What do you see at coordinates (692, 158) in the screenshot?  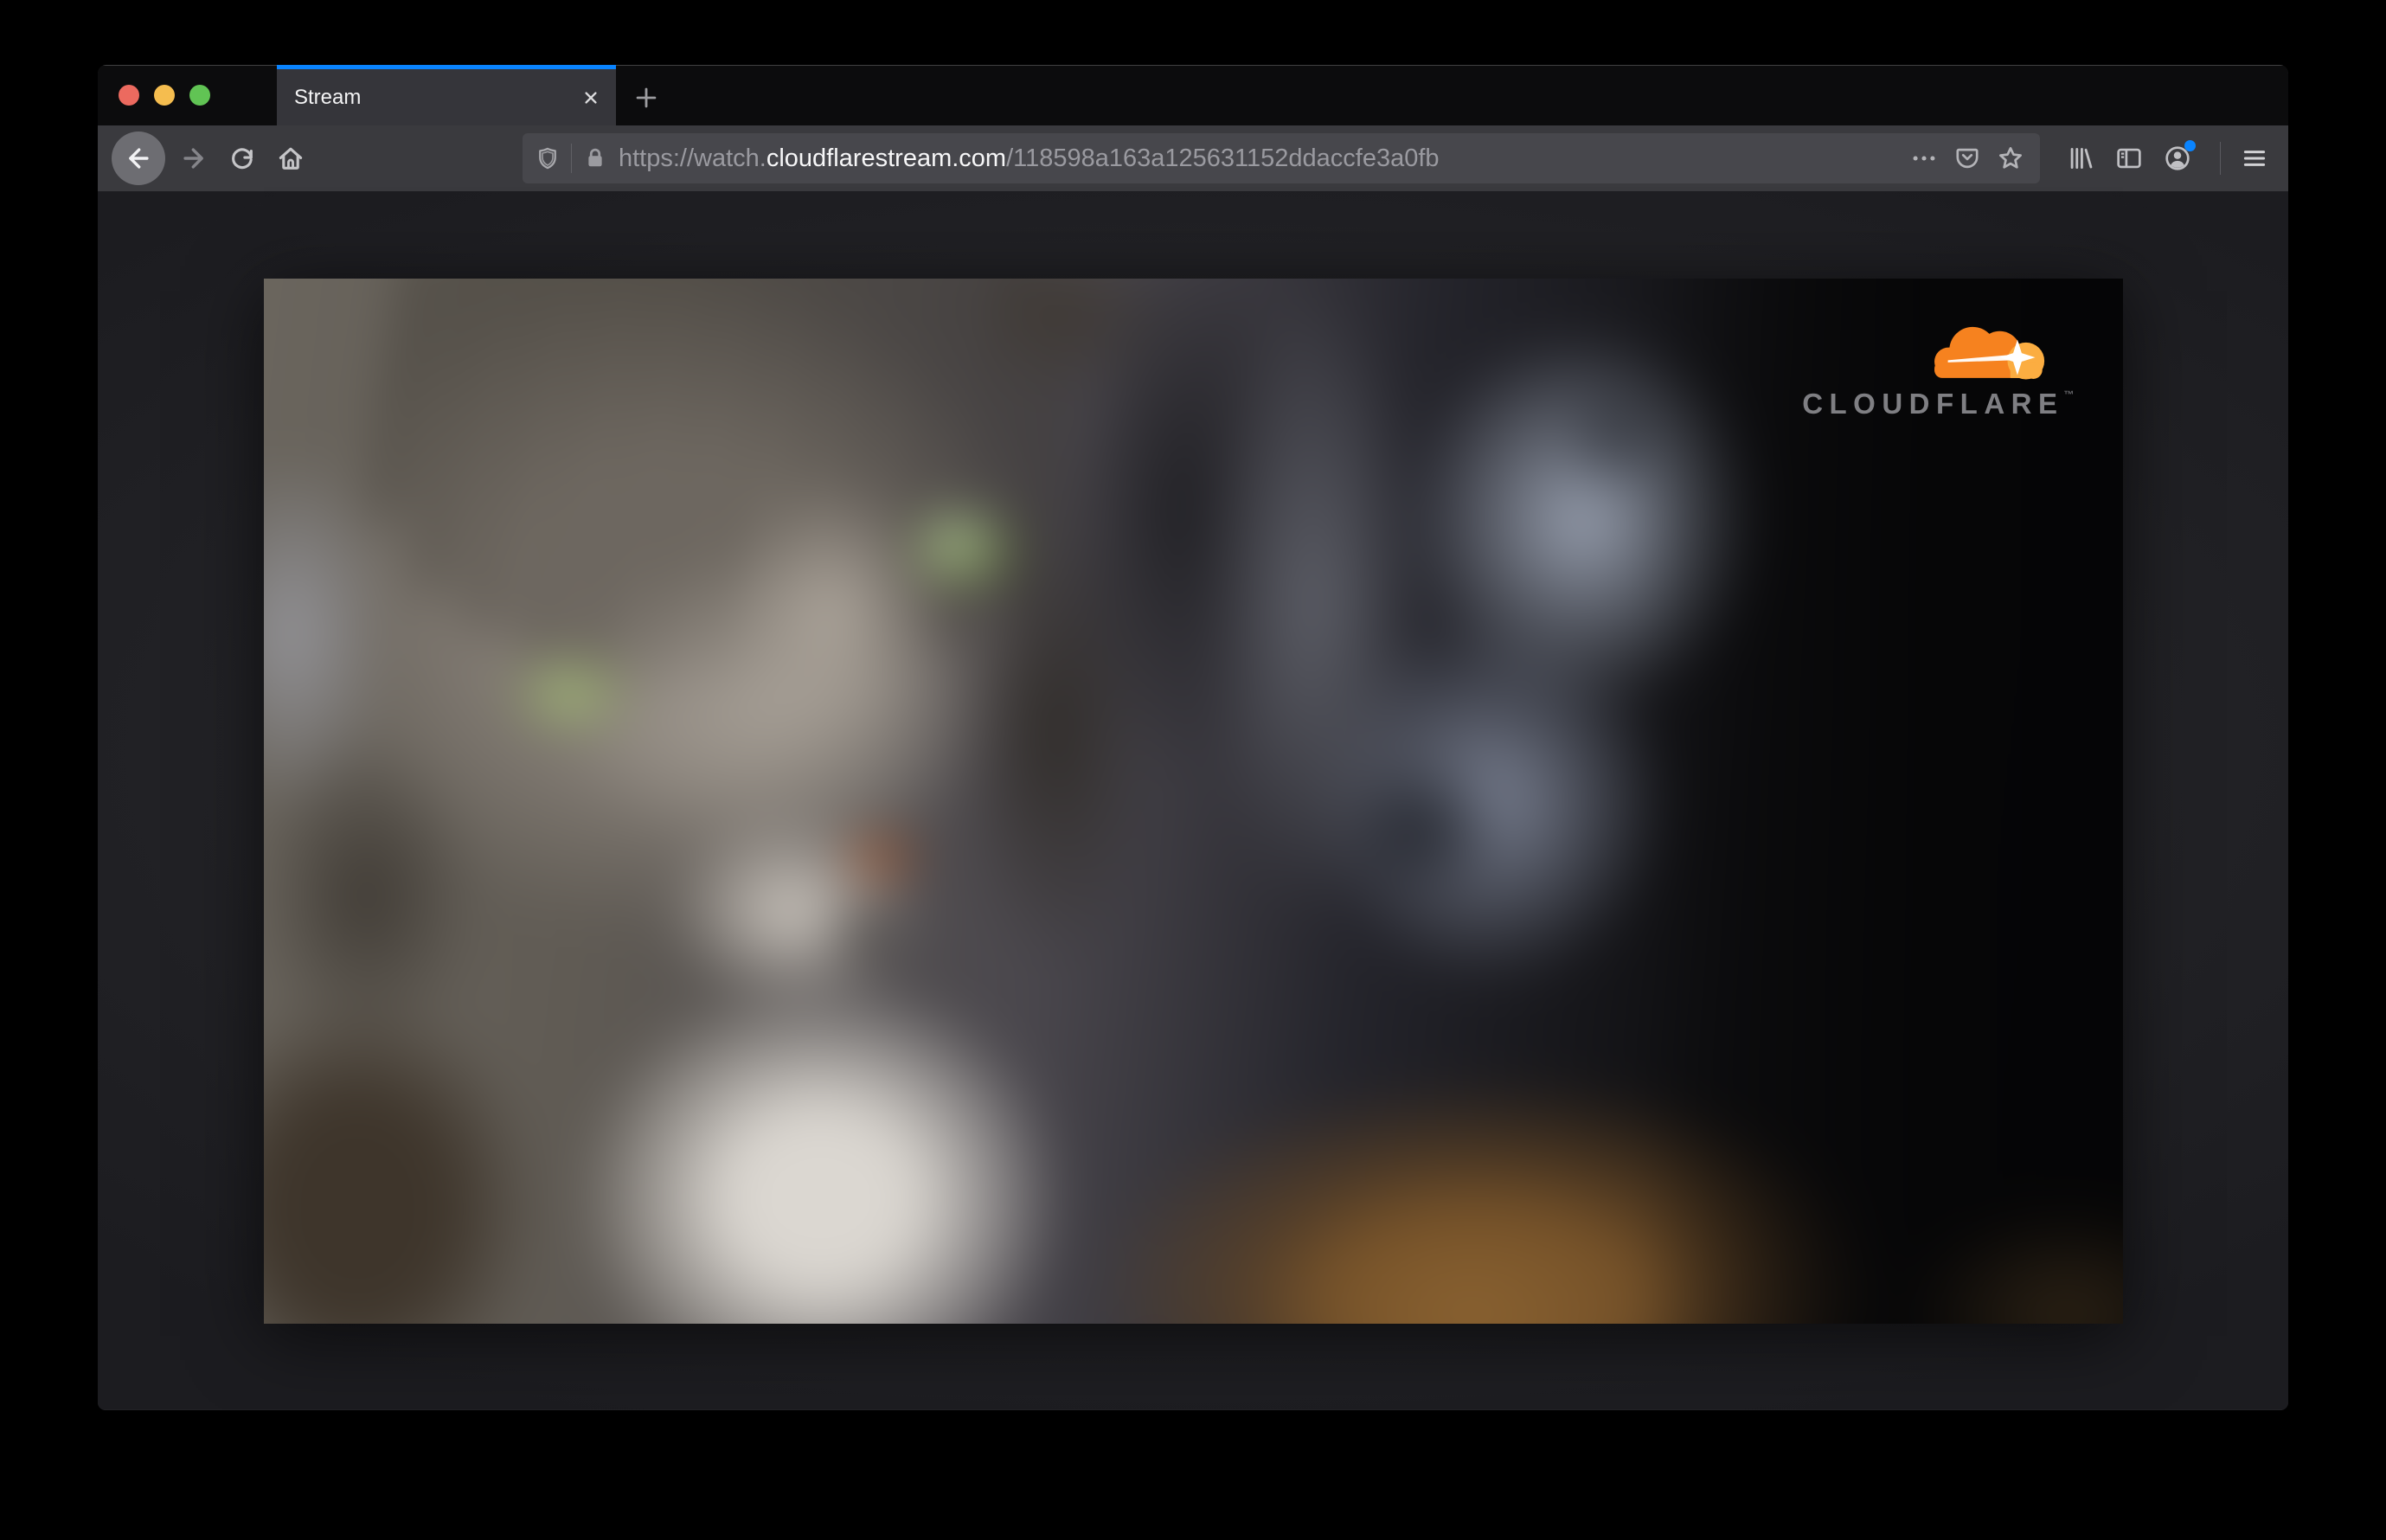 I see `url-prefix: https://watch.` at bounding box center [692, 158].